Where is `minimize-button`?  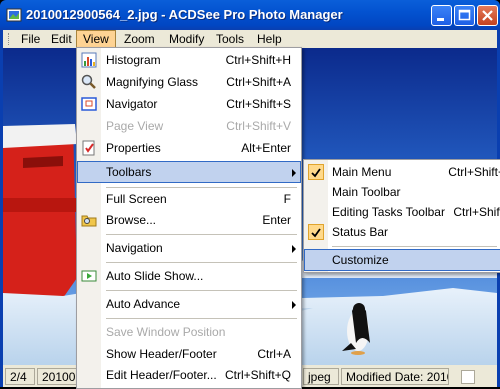 minimize-button is located at coordinates (441, 15).